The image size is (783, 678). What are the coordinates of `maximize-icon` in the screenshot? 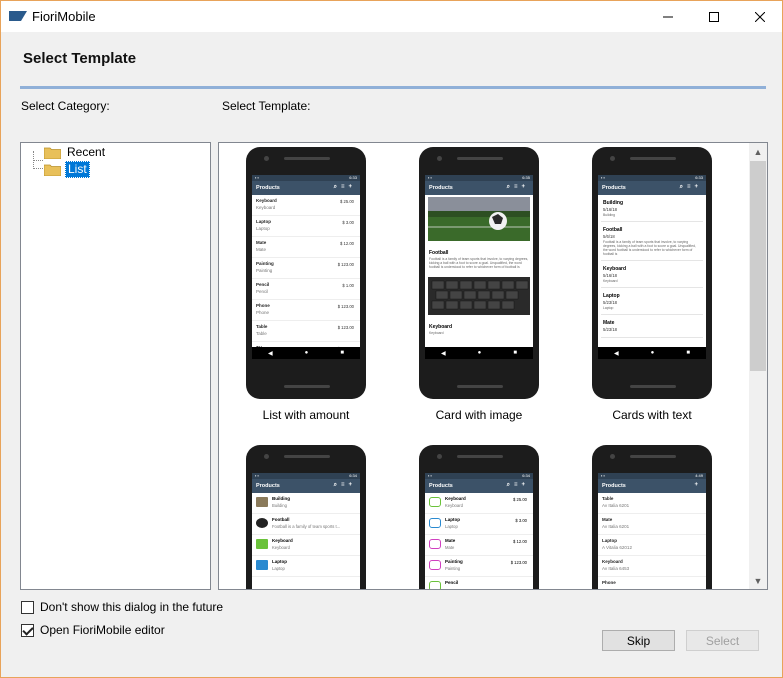 It's located at (714, 16).